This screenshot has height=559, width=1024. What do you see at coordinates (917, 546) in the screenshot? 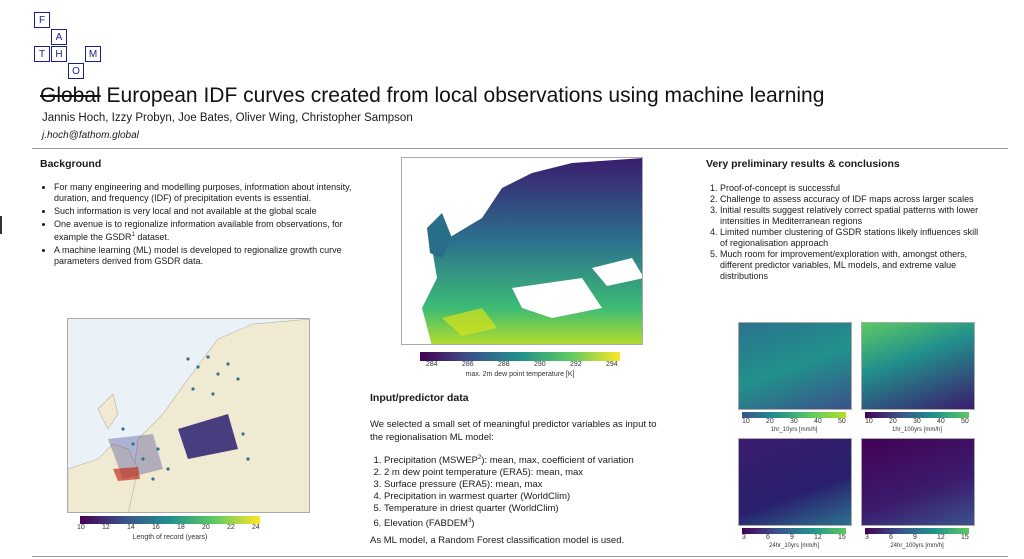
I see `colorbar-label: 24hr_100yrs [mm/h]` at bounding box center [917, 546].